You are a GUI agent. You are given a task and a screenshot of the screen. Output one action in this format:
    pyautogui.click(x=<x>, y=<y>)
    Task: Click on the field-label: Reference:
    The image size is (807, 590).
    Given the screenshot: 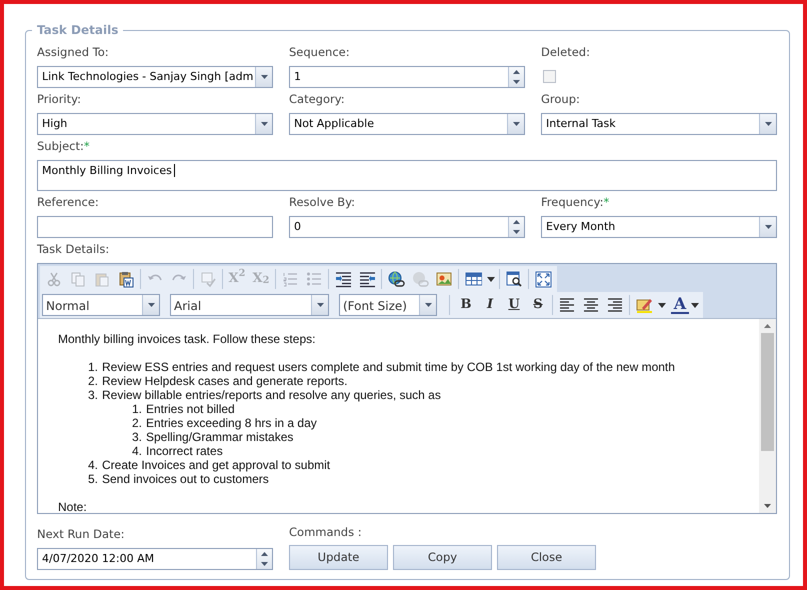 What is the action you would take?
    pyautogui.click(x=68, y=202)
    